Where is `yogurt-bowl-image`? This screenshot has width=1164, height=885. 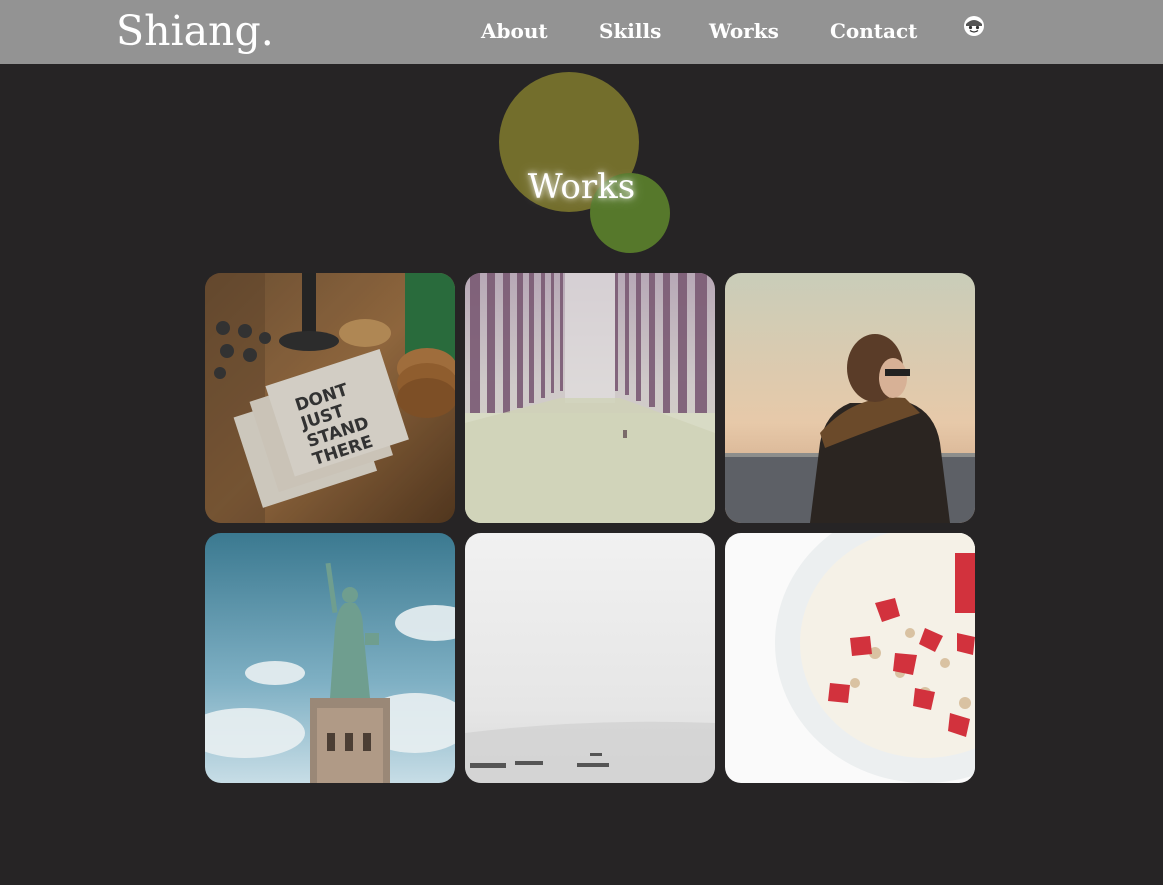 yogurt-bowl-image is located at coordinates (850, 658).